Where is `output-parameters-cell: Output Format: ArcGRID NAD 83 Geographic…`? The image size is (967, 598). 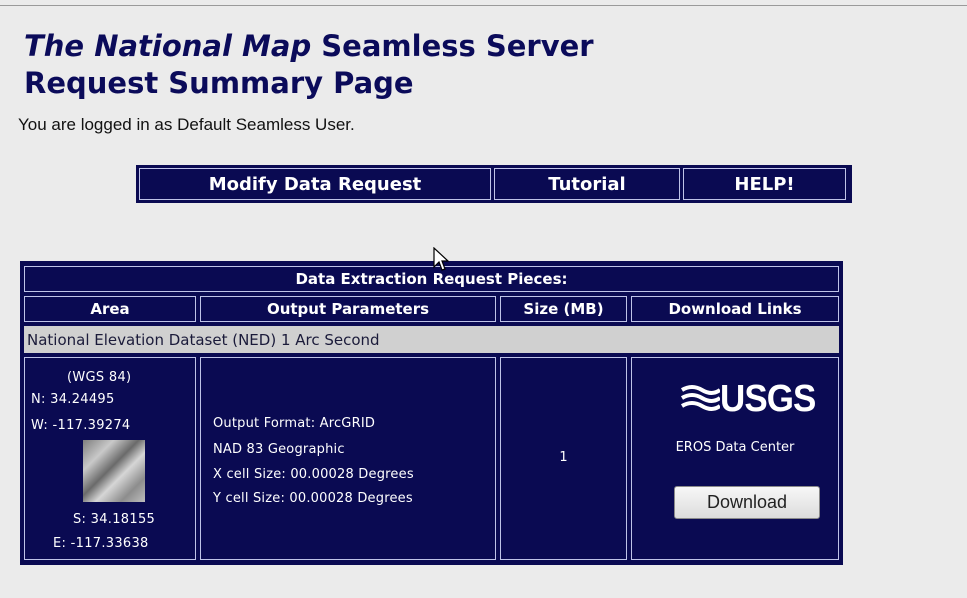
output-parameters-cell: Output Format: ArcGRID NAD 83 Geographic… is located at coordinates (348, 458).